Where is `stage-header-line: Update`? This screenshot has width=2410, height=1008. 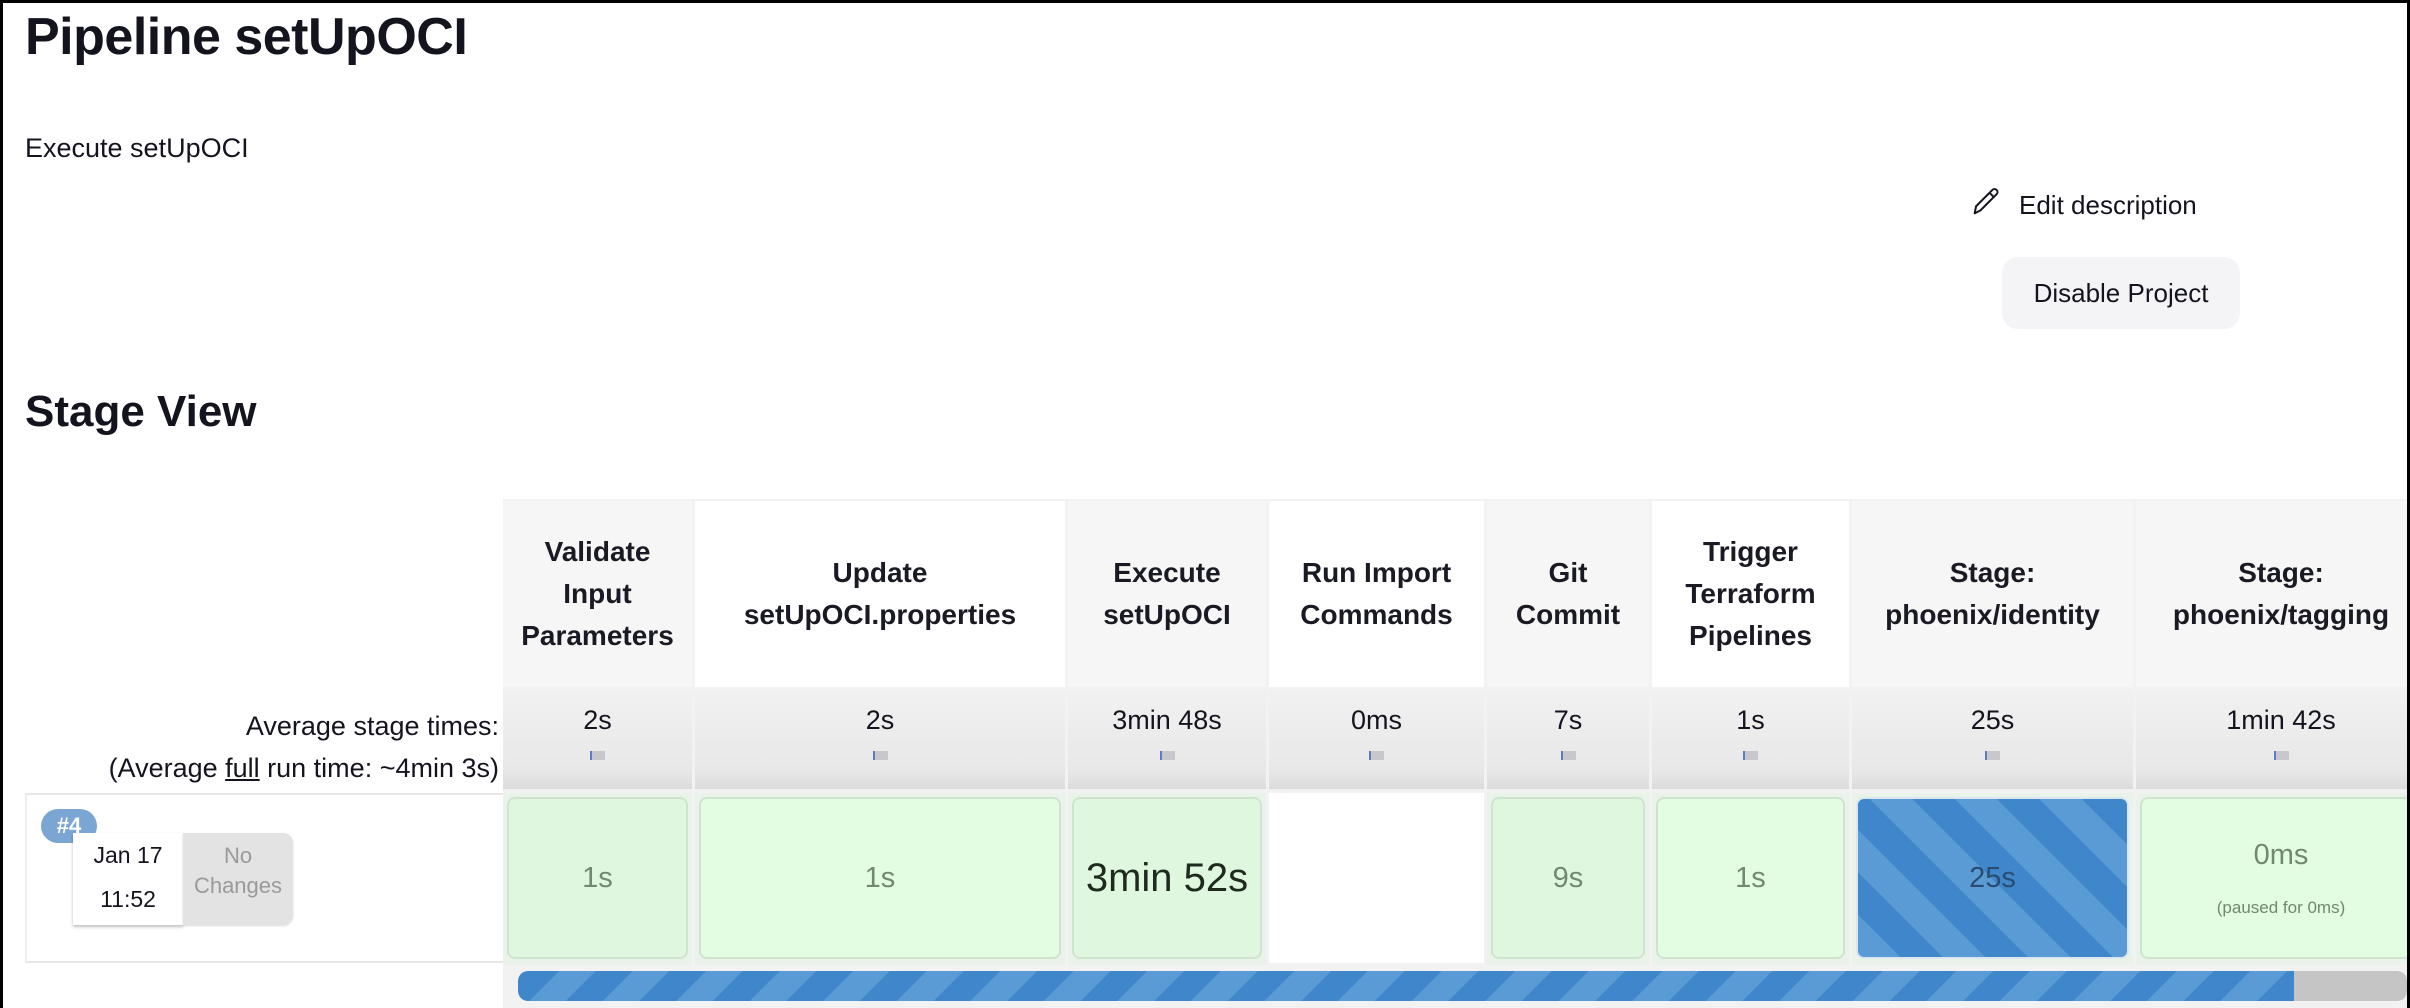
stage-header-line: Update is located at coordinates (880, 572).